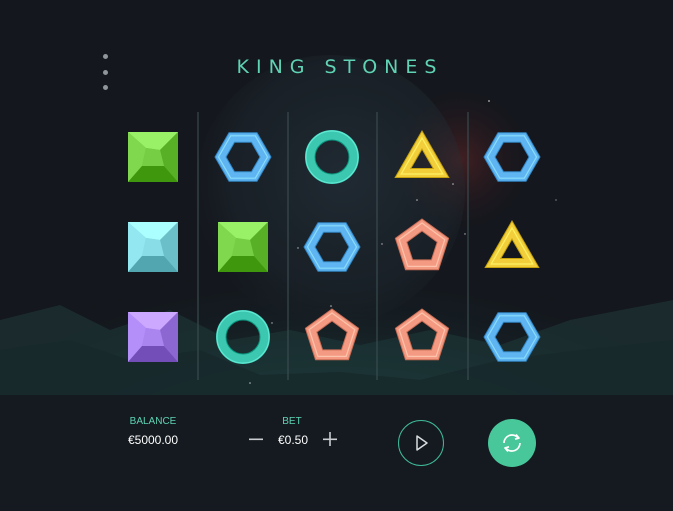 This screenshot has height=511, width=673. Describe the element at coordinates (340, 67) in the screenshot. I see `game-title: KING STONES` at that location.